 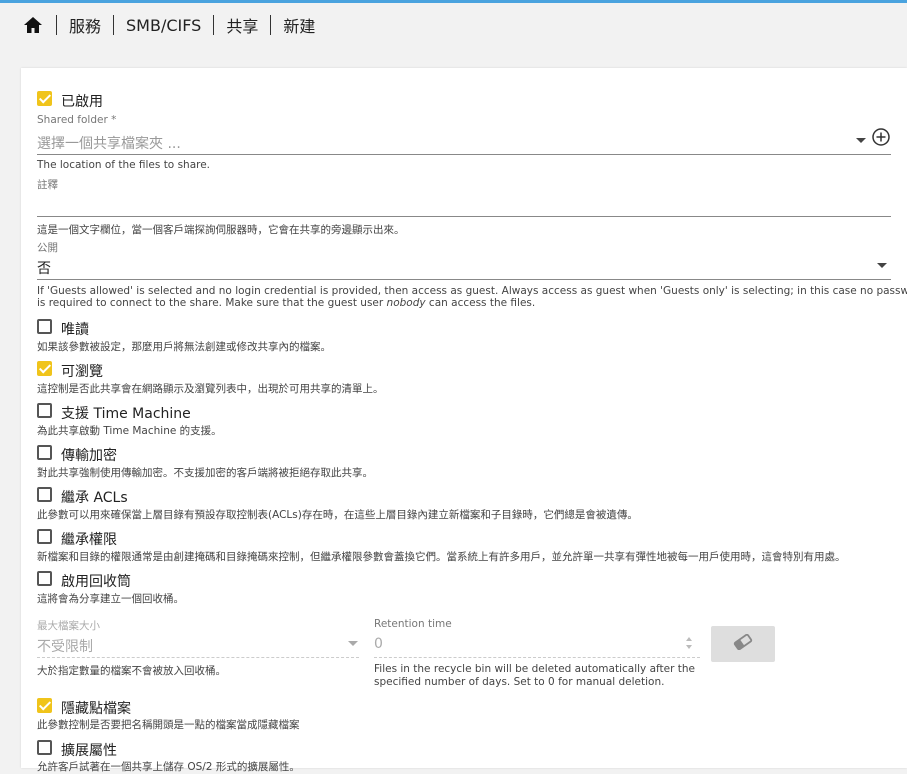 I want to click on public-label: 公開, so click(x=47, y=248).